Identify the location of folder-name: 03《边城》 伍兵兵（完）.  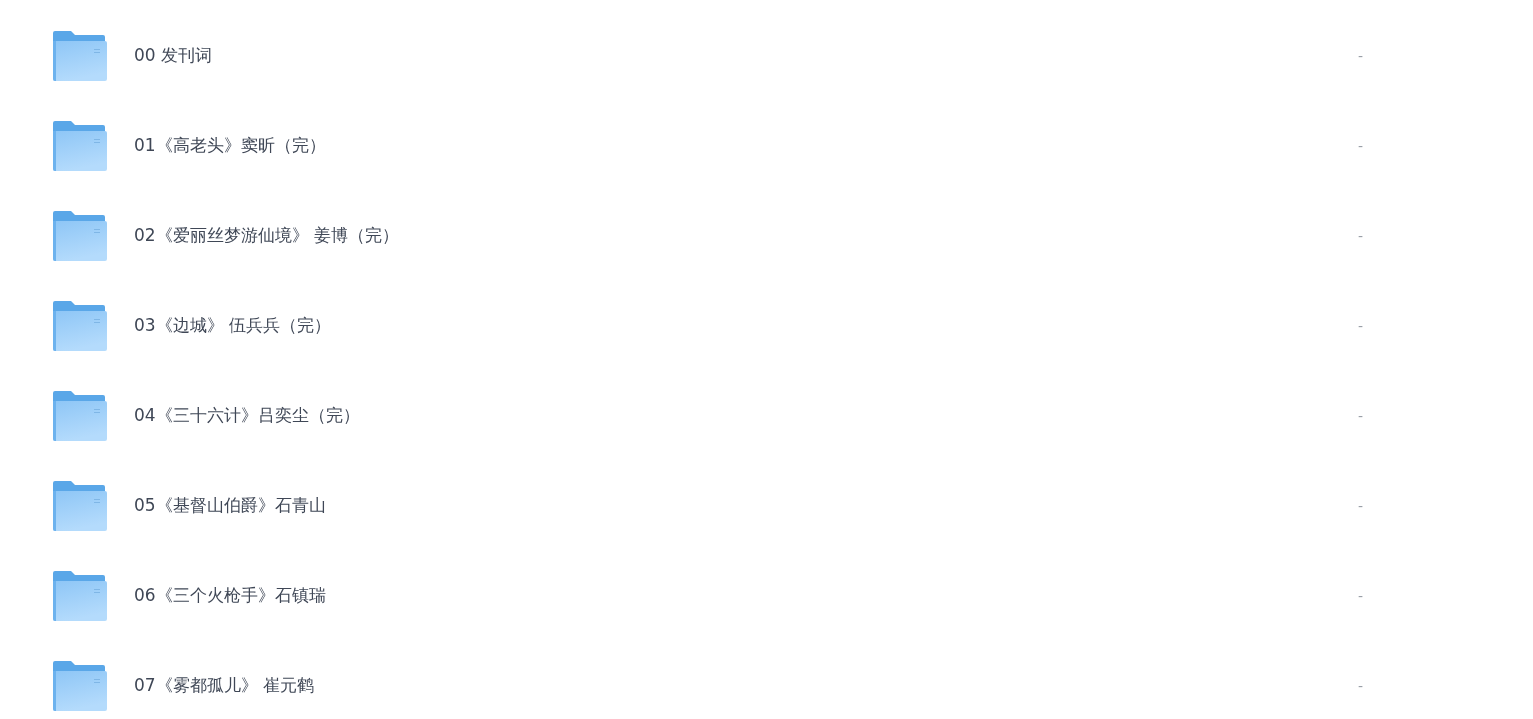
(233, 326).